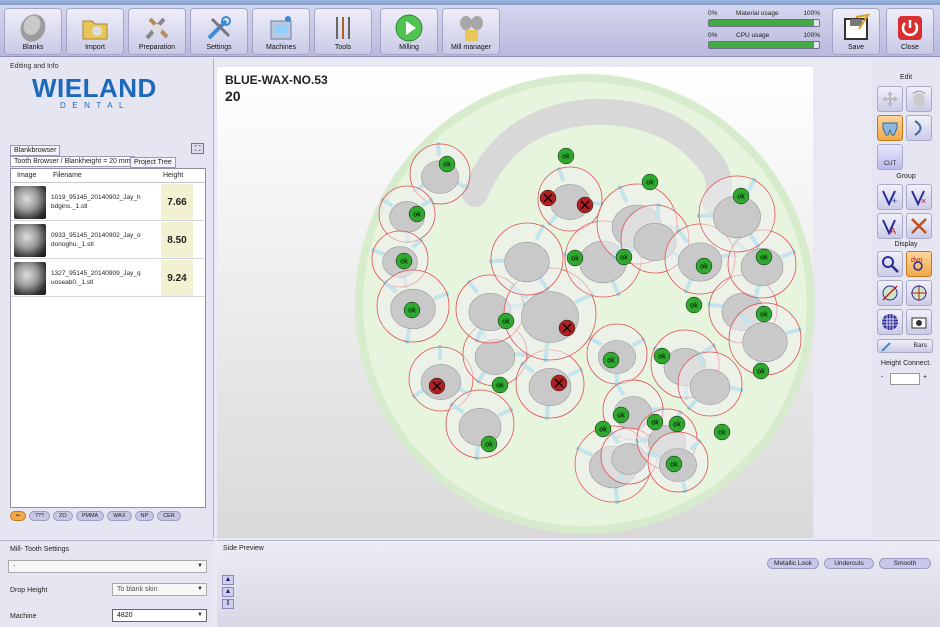  I want to click on group-clear-button, so click(919, 226).